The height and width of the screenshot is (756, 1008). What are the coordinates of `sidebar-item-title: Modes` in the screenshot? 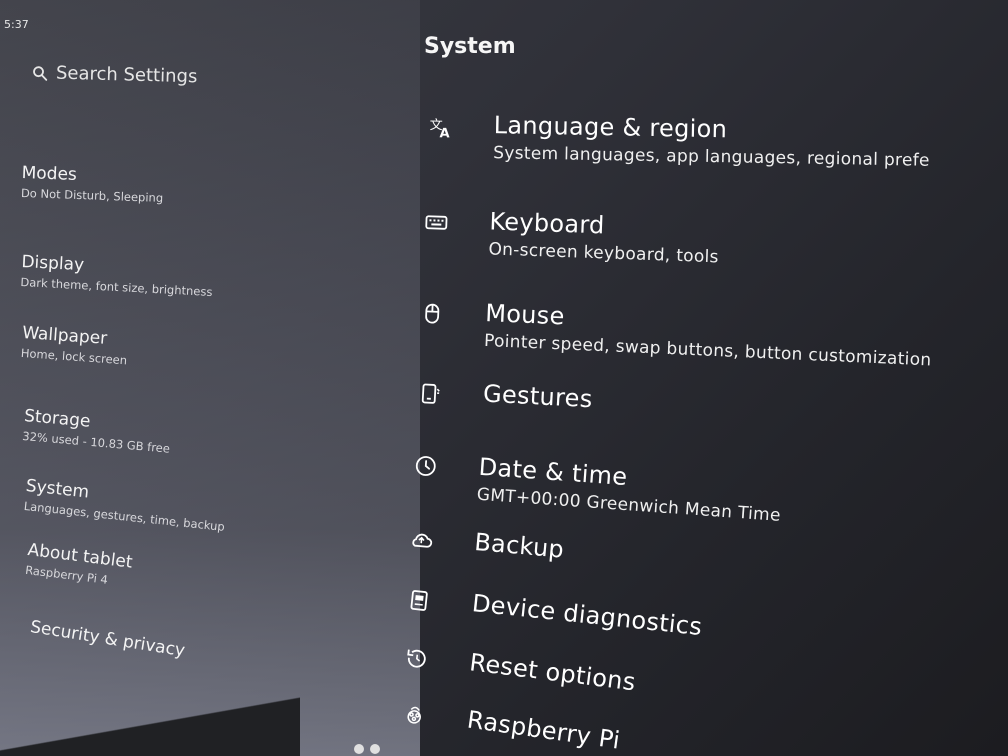 It's located at (49, 174).